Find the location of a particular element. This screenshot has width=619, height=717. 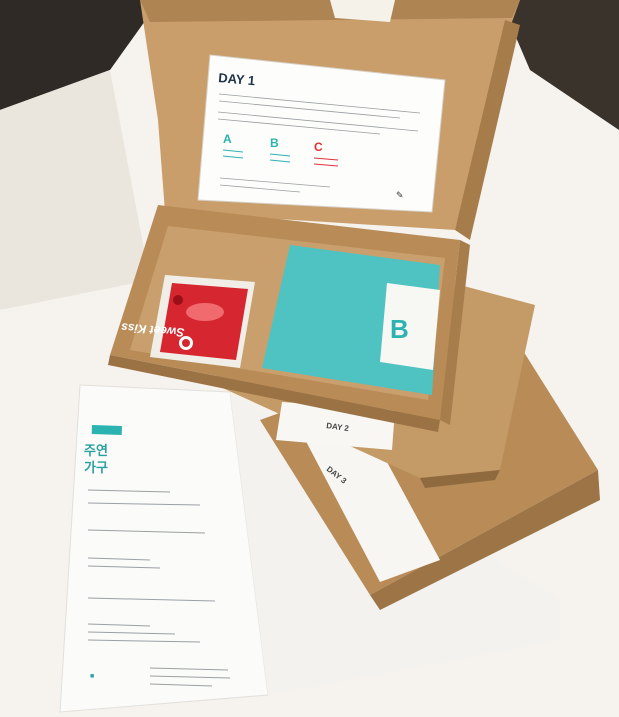

cherry-graphic is located at coordinates (178, 300).